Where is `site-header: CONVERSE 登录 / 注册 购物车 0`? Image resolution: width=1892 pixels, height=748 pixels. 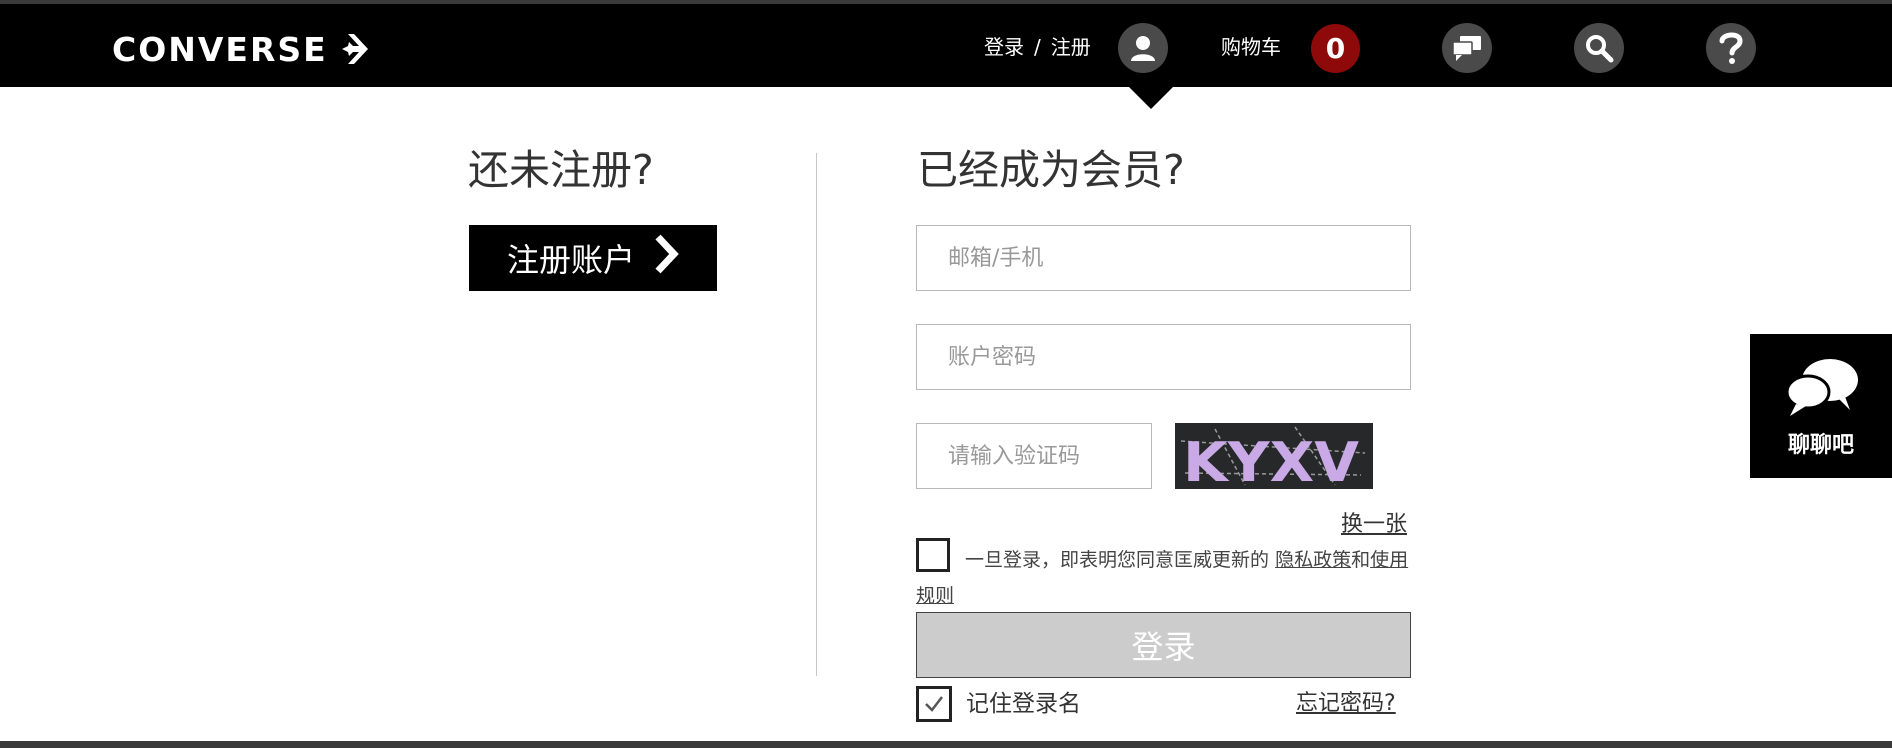
site-header: CONVERSE 登录 / 注册 购物车 0 is located at coordinates (946, 45).